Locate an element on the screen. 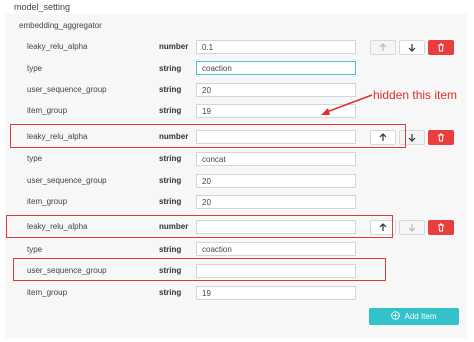 This screenshot has width=474, height=342. field-type-label: number is located at coordinates (174, 46).